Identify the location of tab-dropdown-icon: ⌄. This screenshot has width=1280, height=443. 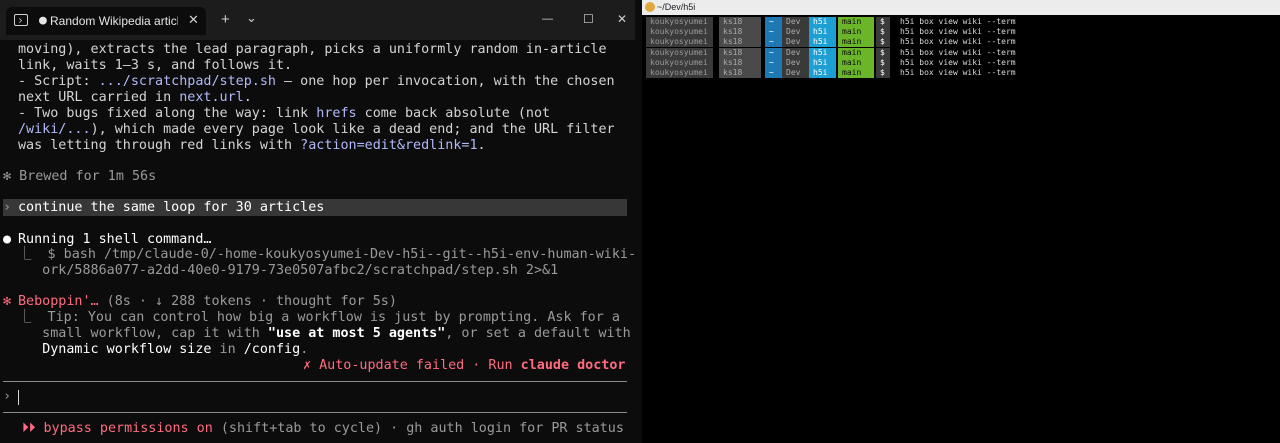
(251, 18).